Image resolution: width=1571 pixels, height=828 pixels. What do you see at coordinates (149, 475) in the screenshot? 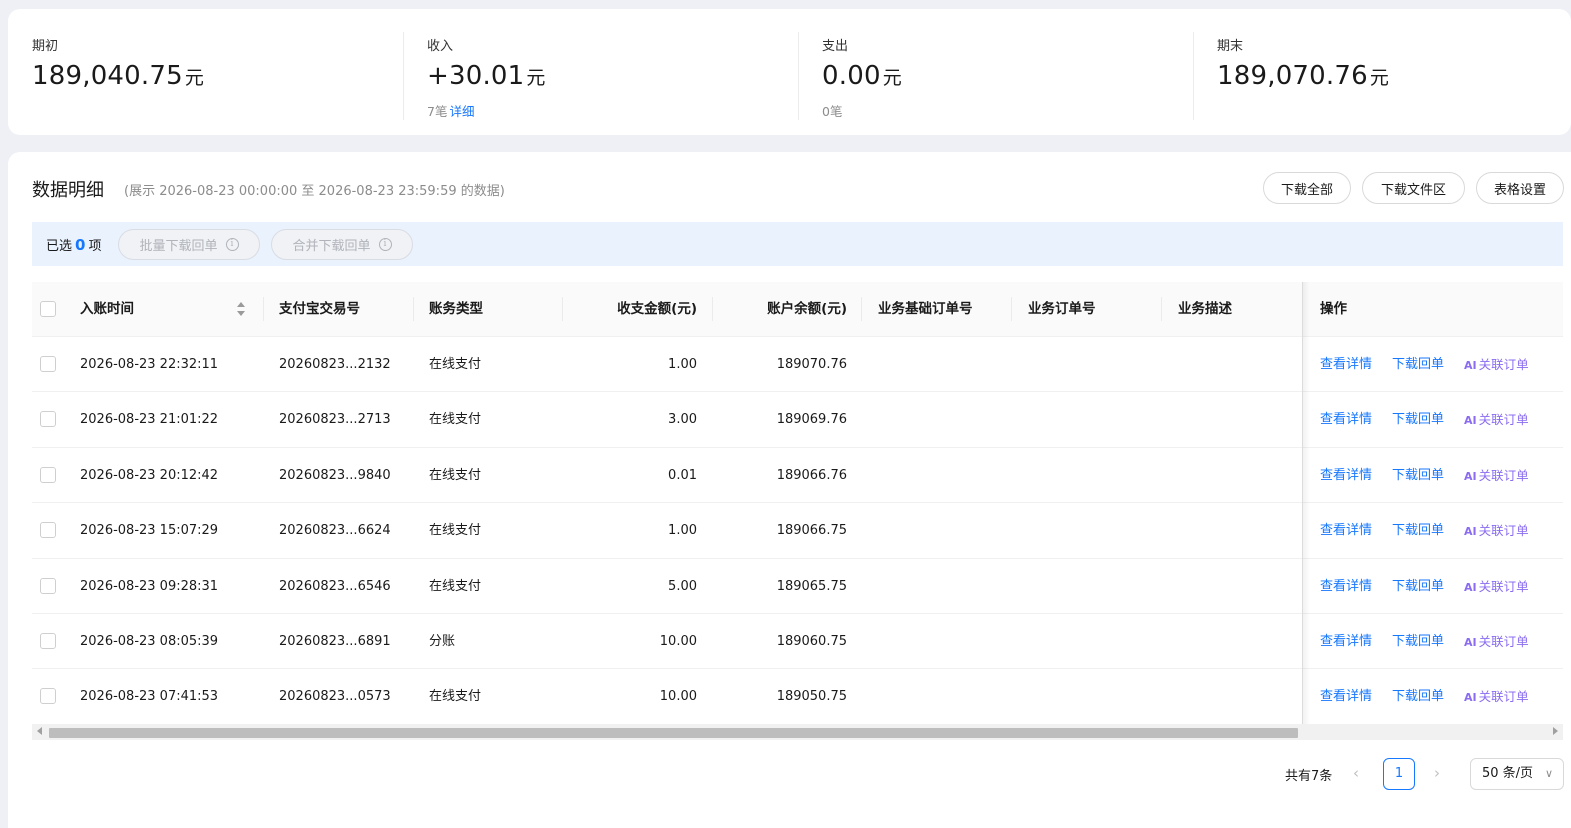
I see `cell-time: 2026-08-23 20:12:42` at bounding box center [149, 475].